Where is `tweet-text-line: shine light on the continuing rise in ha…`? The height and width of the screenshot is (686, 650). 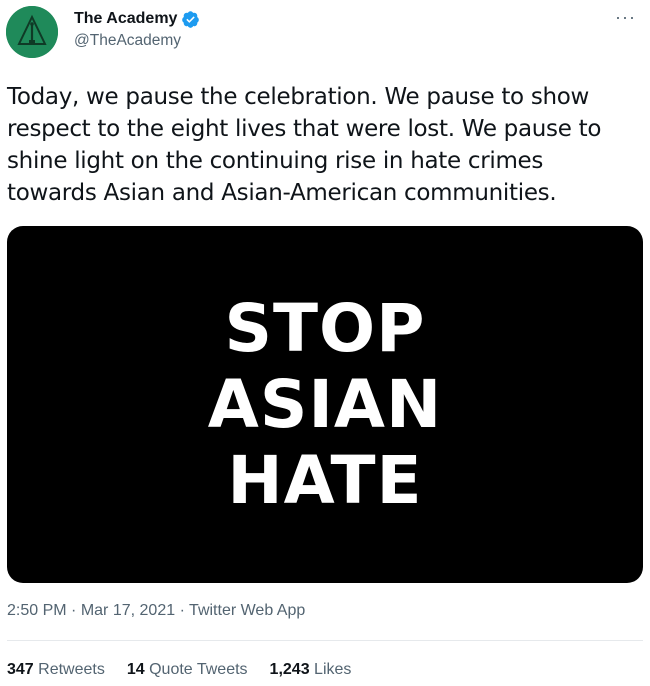 tweet-text-line: shine light on the continuing rise in ha… is located at coordinates (275, 161).